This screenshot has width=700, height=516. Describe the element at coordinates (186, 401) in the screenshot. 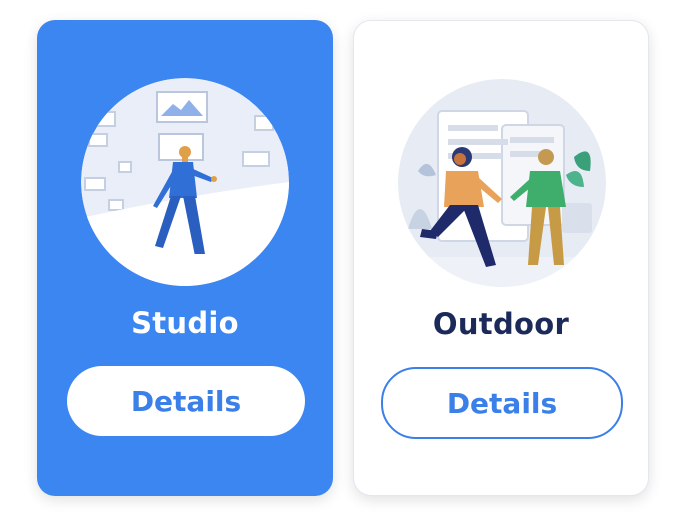

I see `studio-details-button: Details` at that location.